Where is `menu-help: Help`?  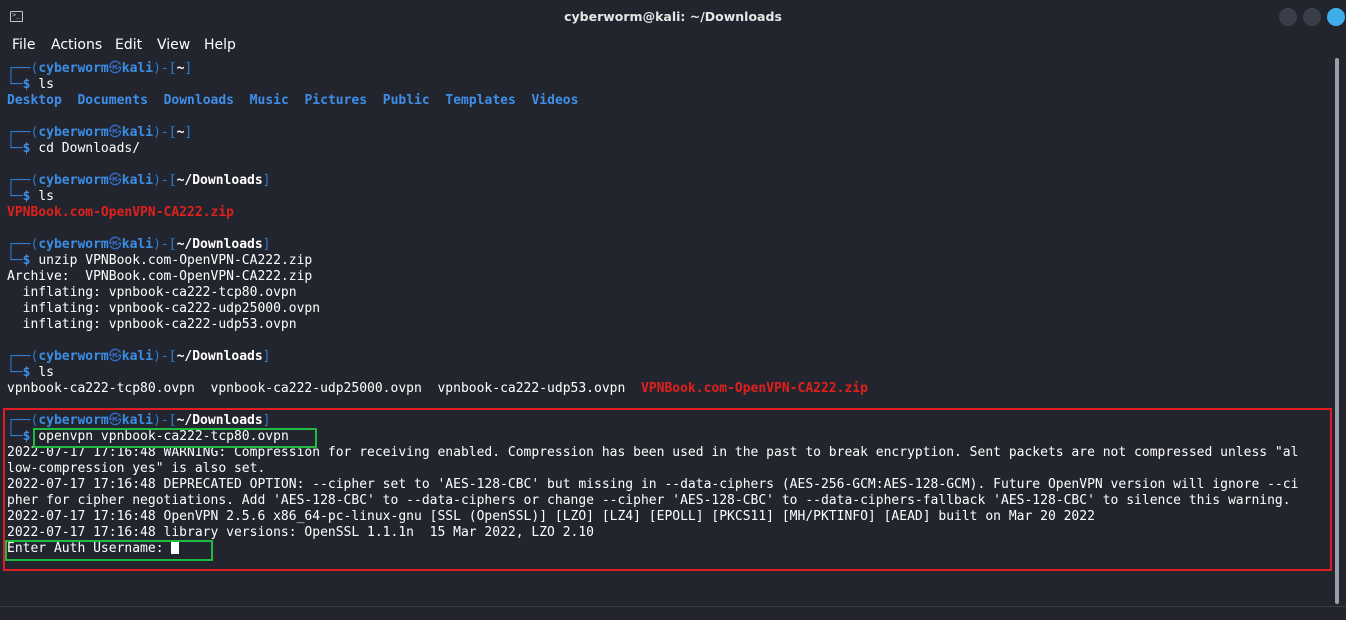
menu-help: Help is located at coordinates (220, 45).